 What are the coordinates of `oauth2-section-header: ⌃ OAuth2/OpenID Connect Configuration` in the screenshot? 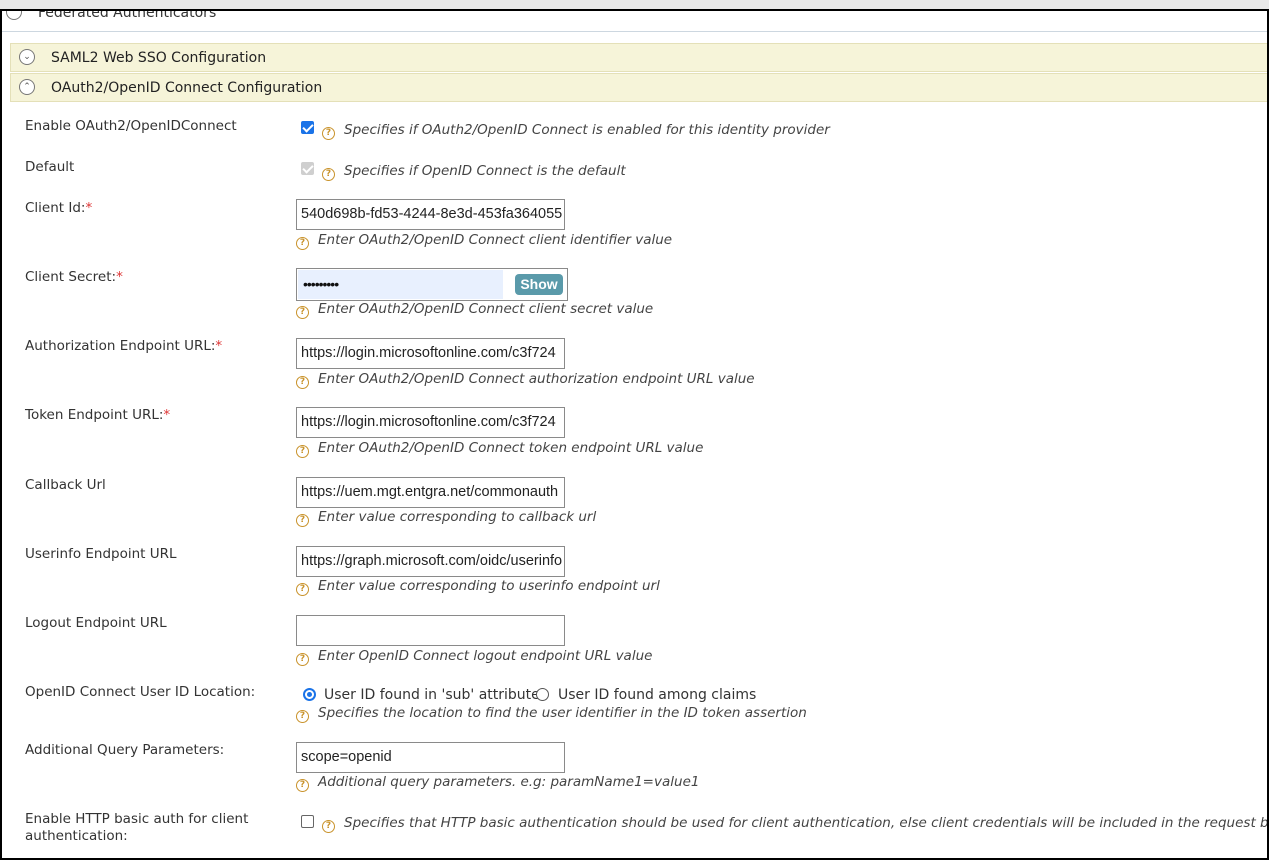 It's located at (638, 87).